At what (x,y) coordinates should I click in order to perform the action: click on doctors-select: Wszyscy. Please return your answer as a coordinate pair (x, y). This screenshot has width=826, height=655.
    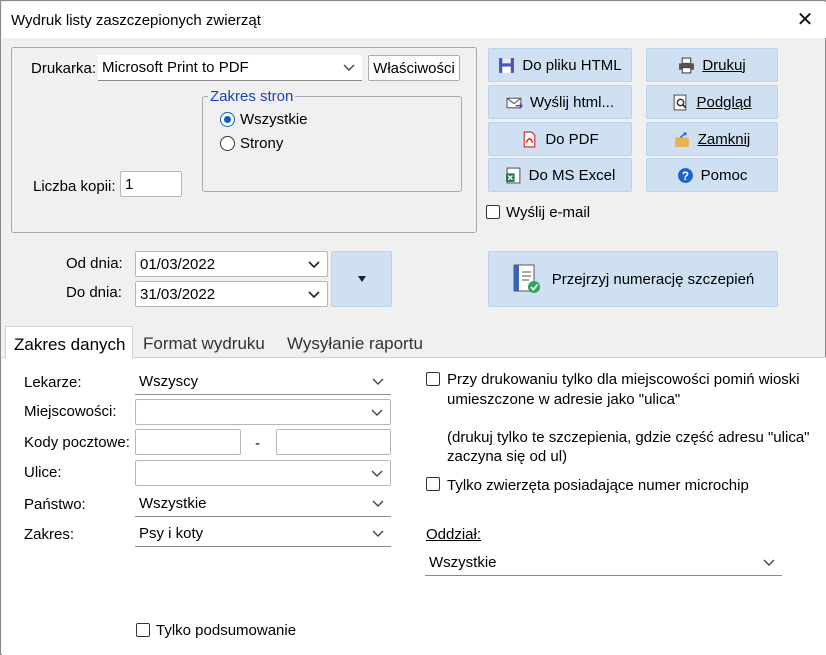
    Looking at the image, I should click on (263, 382).